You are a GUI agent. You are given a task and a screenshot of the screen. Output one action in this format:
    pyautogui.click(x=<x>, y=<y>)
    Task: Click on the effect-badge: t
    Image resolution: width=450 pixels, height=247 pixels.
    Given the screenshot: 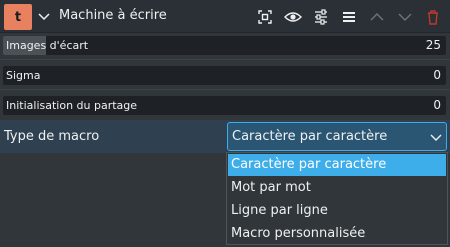 What is the action you would take?
    pyautogui.click(x=18, y=17)
    